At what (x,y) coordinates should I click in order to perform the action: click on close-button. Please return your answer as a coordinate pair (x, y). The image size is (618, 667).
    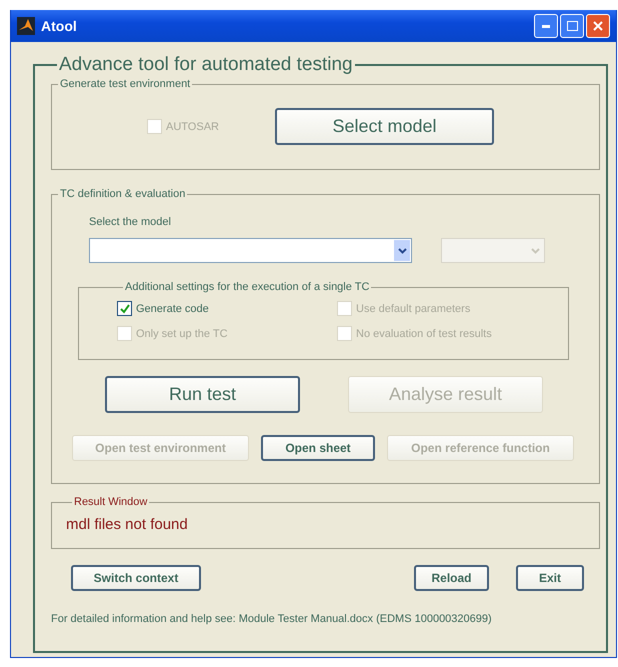
    Looking at the image, I should click on (598, 26).